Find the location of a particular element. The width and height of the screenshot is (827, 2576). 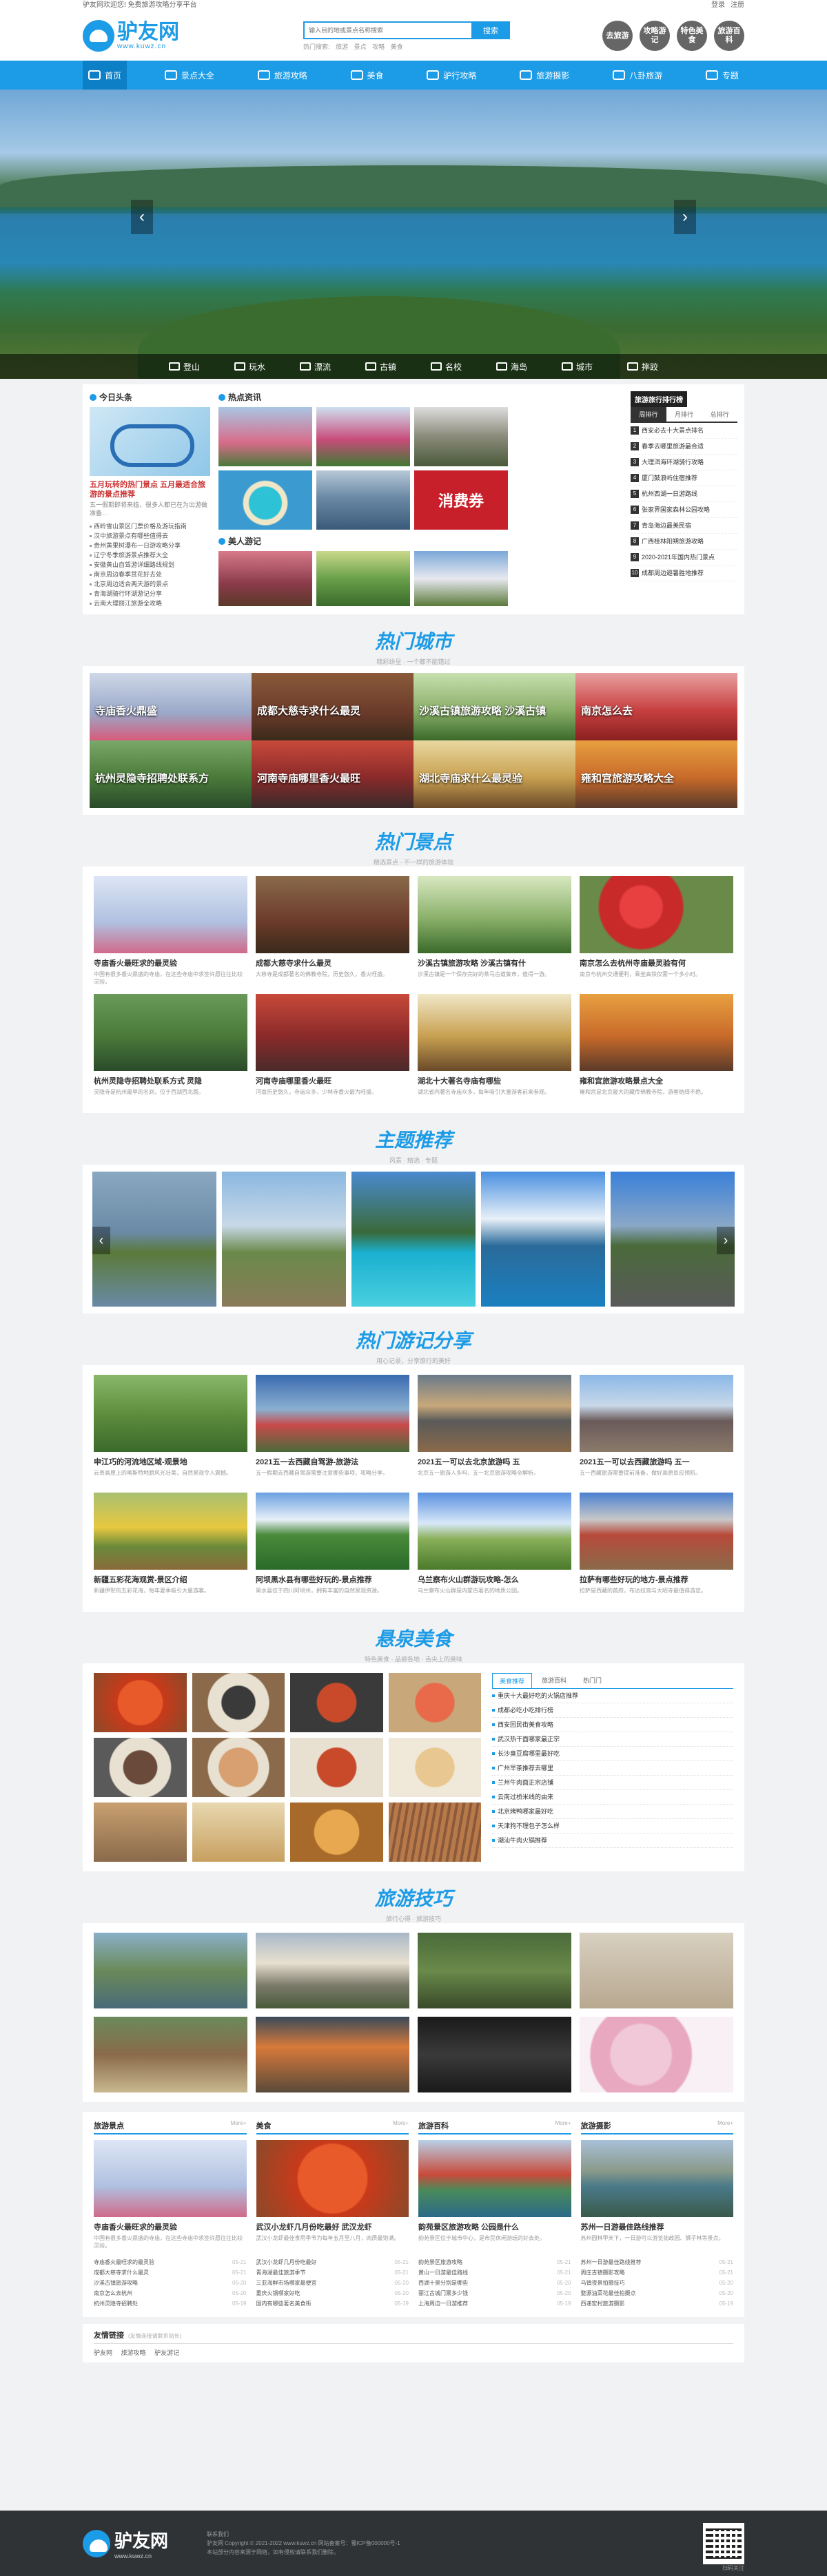

list-item: 8 广西桂林阳朔旅游攻略 is located at coordinates (684, 542).